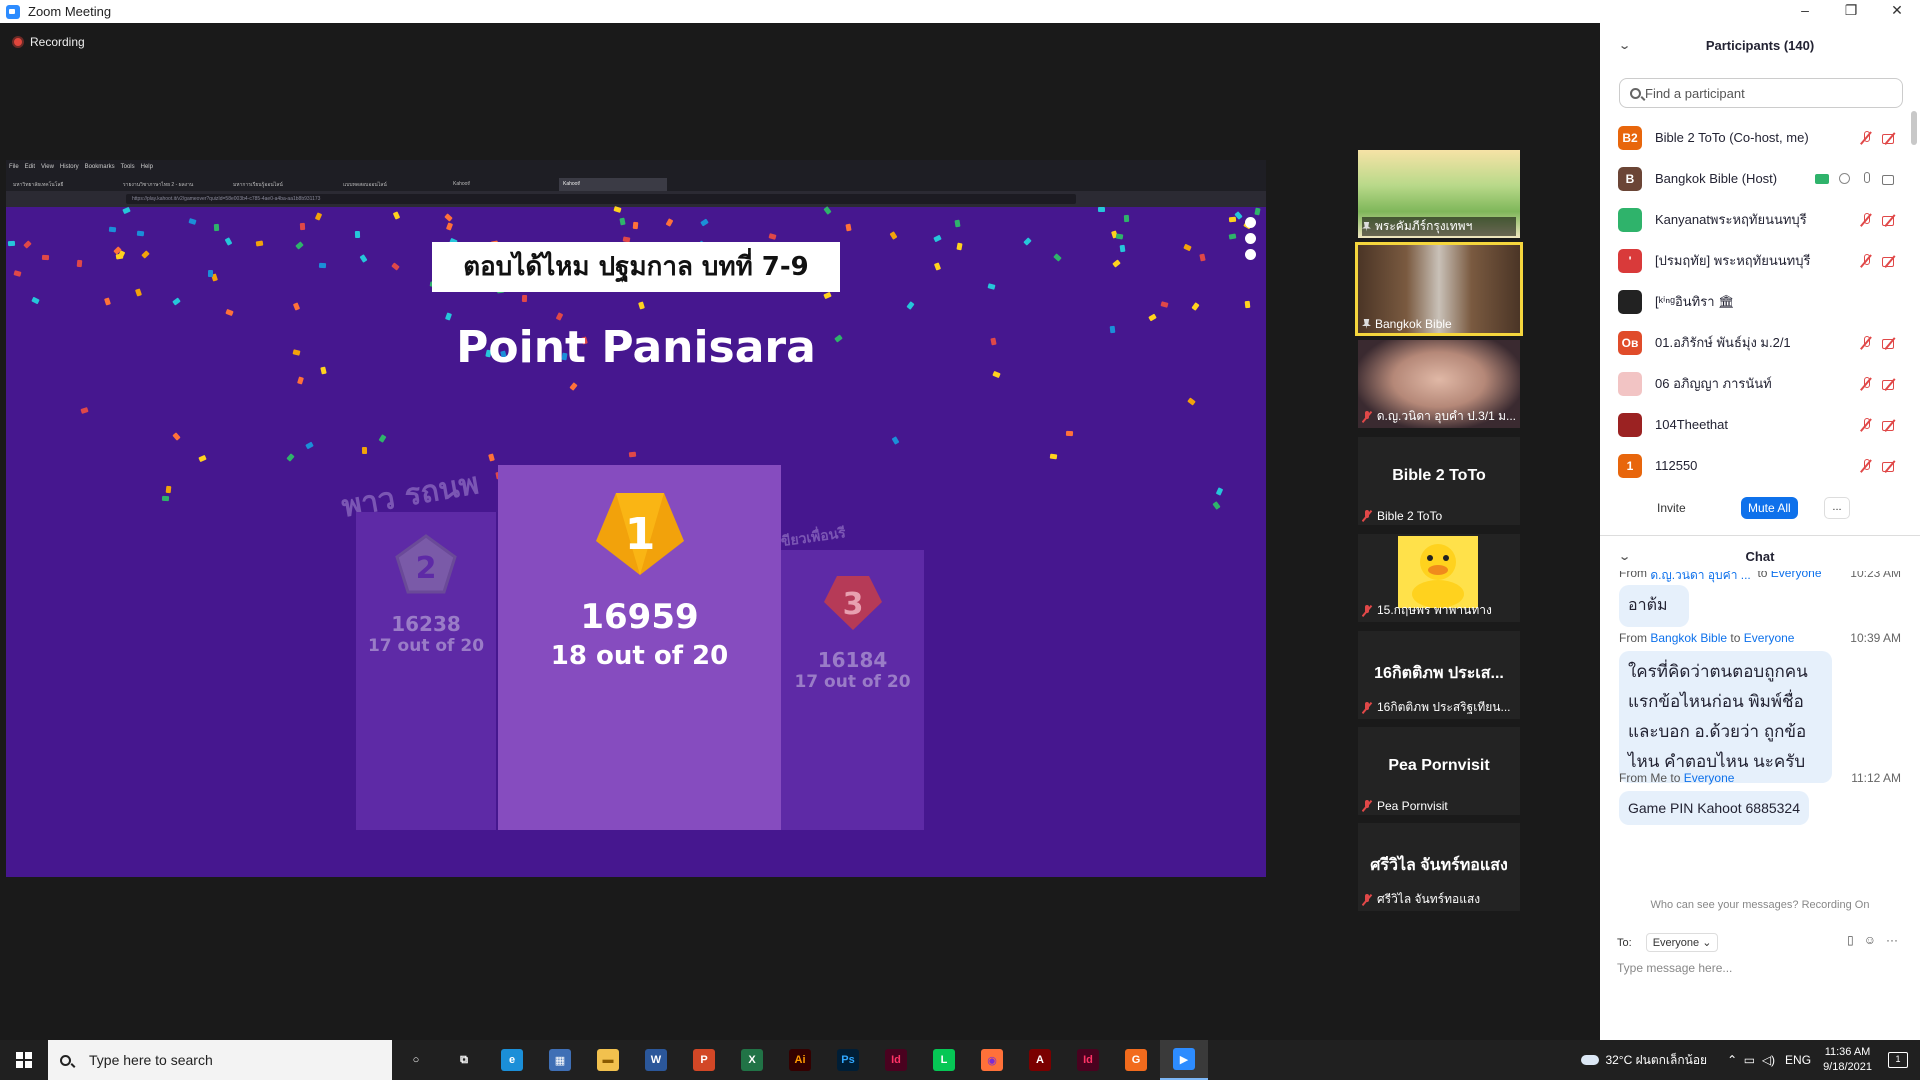 This screenshot has width=1920, height=1080. Describe the element at coordinates (1760, 260) in the screenshot. I see `participant-row: ' [ปรมฤทัย] พระหฤทัยนนทบุรี` at that location.